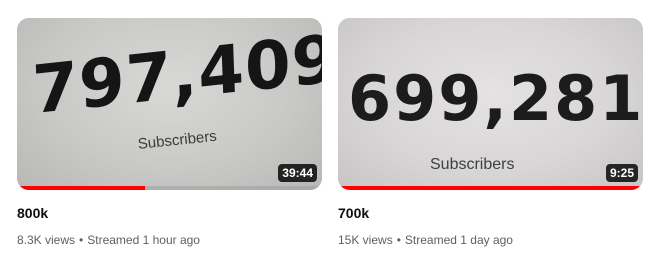  I want to click on duration-badge: 9:25, so click(621, 173).